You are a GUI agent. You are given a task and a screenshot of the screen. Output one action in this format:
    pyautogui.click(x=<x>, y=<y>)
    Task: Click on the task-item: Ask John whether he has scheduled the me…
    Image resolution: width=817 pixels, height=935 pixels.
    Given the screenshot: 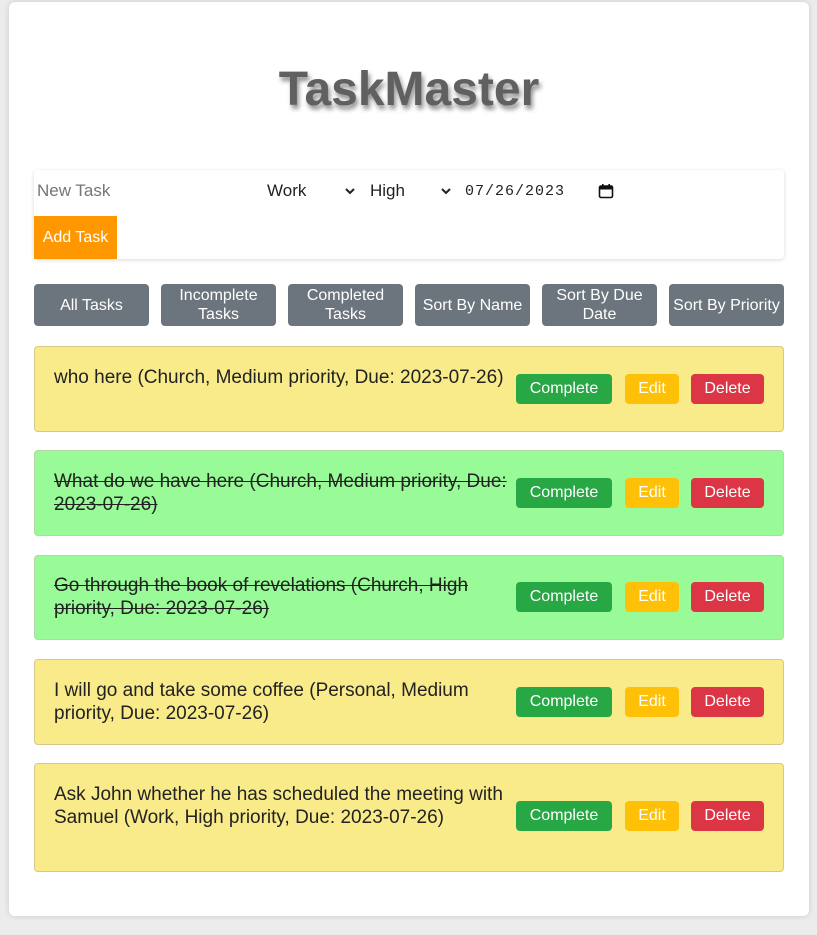 What is the action you would take?
    pyautogui.click(x=409, y=817)
    